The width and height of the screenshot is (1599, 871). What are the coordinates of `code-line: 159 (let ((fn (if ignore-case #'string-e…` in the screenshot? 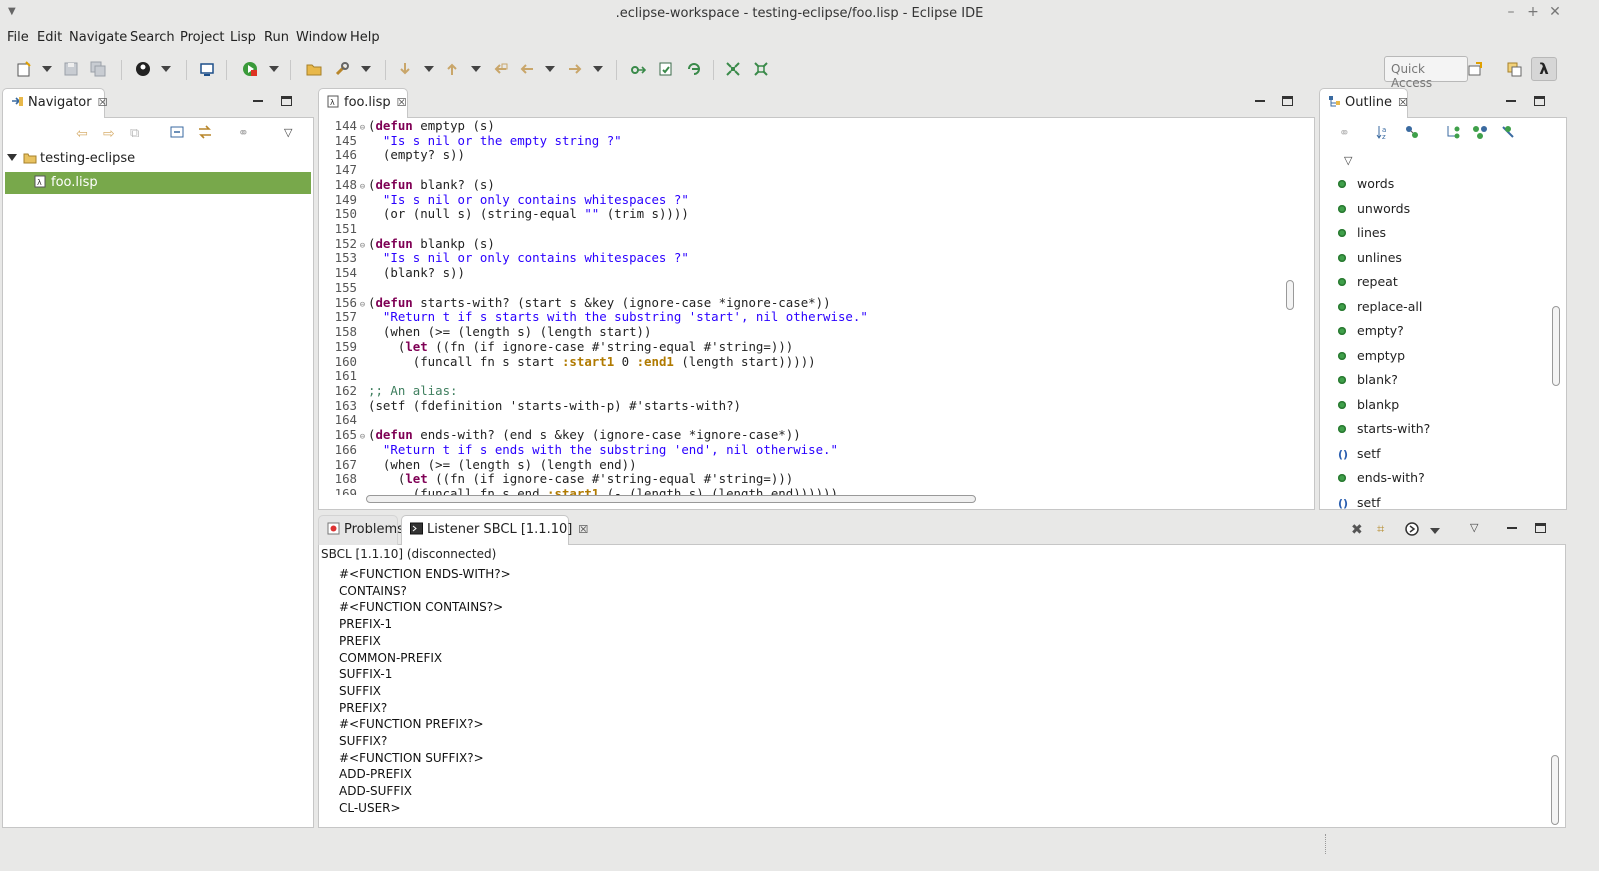 It's located at (557, 347).